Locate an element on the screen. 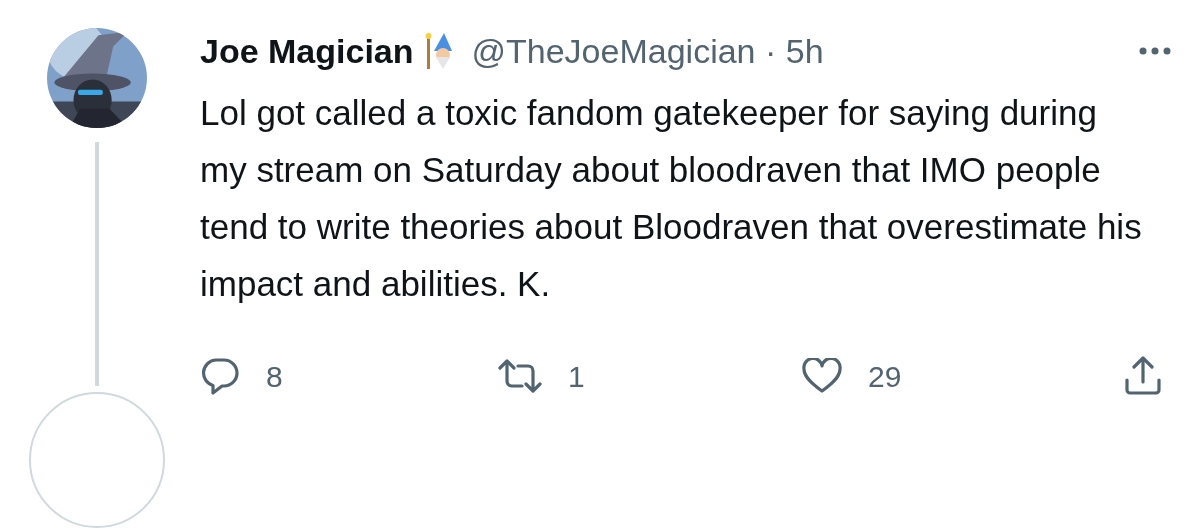  retweet-count: 1 is located at coordinates (576, 376).